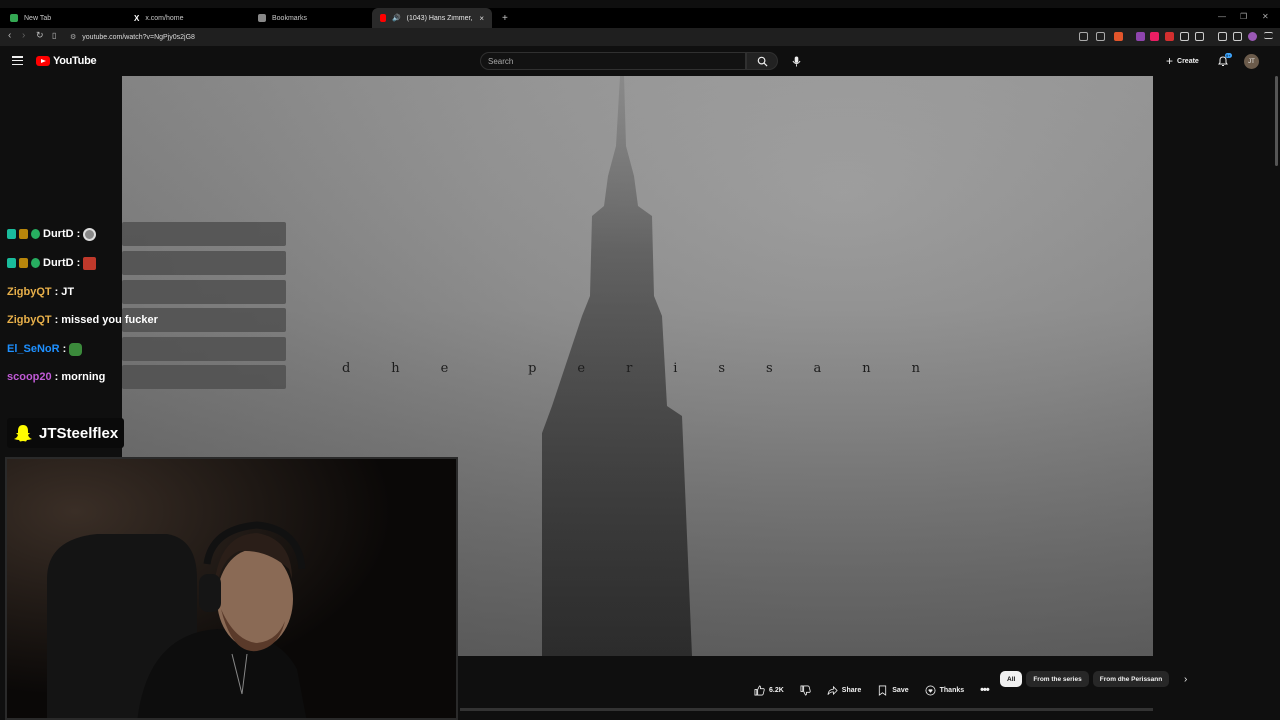 The image size is (1280, 720). I want to click on close-window-icon: ✕, so click(1265, 16).